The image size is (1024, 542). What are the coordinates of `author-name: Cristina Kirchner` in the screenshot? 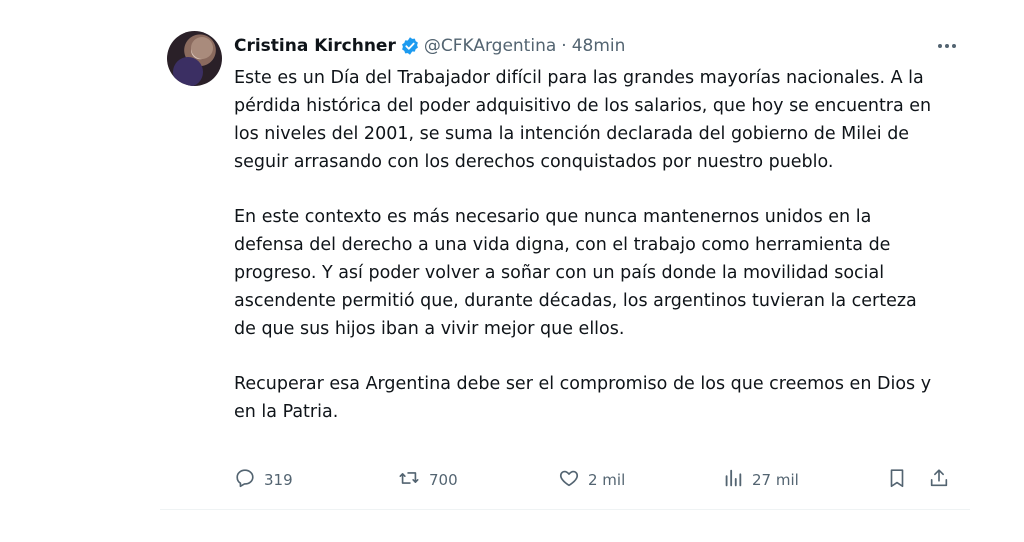 It's located at (315, 46).